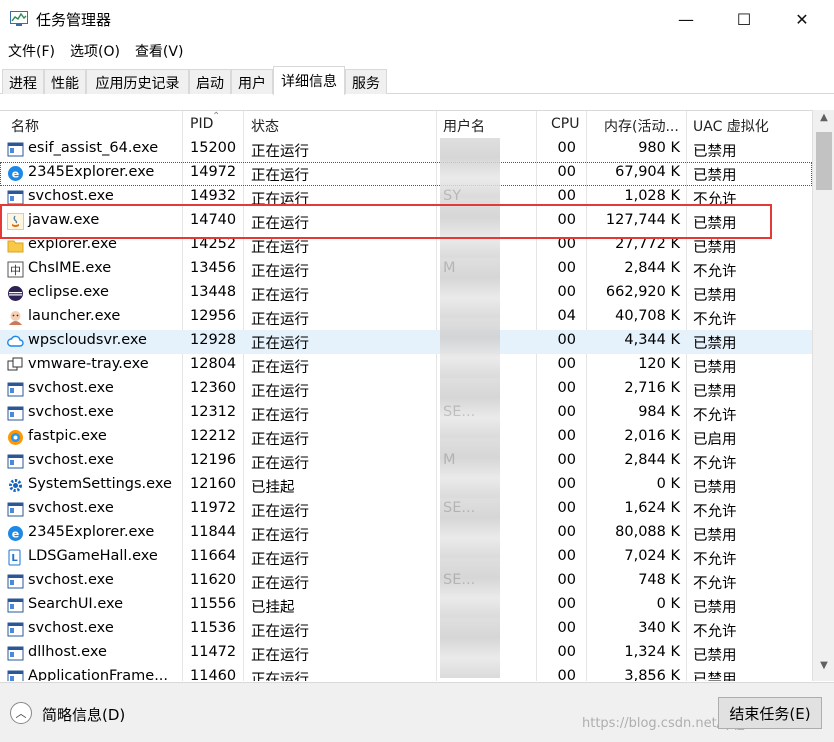  I want to click on table-row: SystemSettings.exe 12160 已挂起 00 0 K 已禁用, so click(406, 486).